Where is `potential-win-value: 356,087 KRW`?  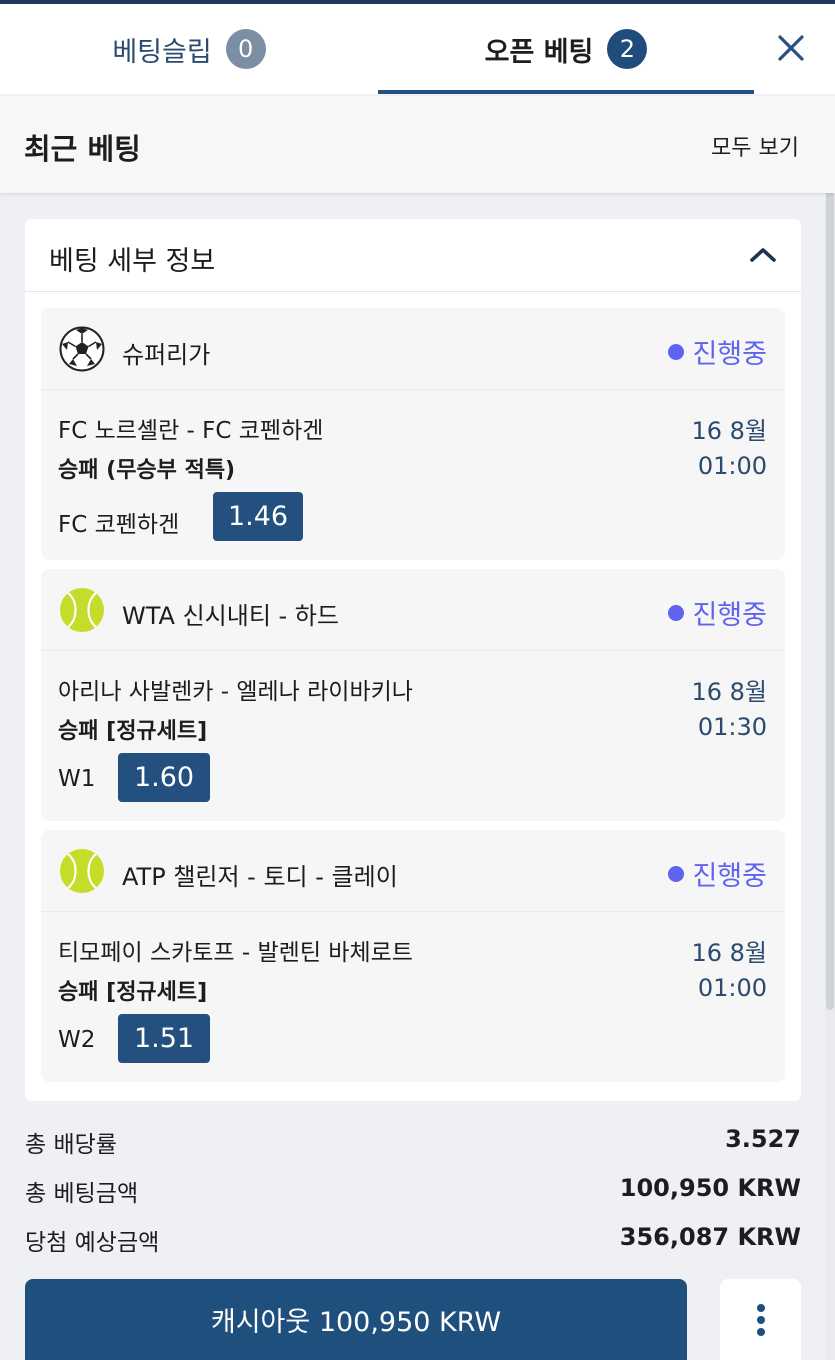
potential-win-value: 356,087 KRW is located at coordinates (710, 1237).